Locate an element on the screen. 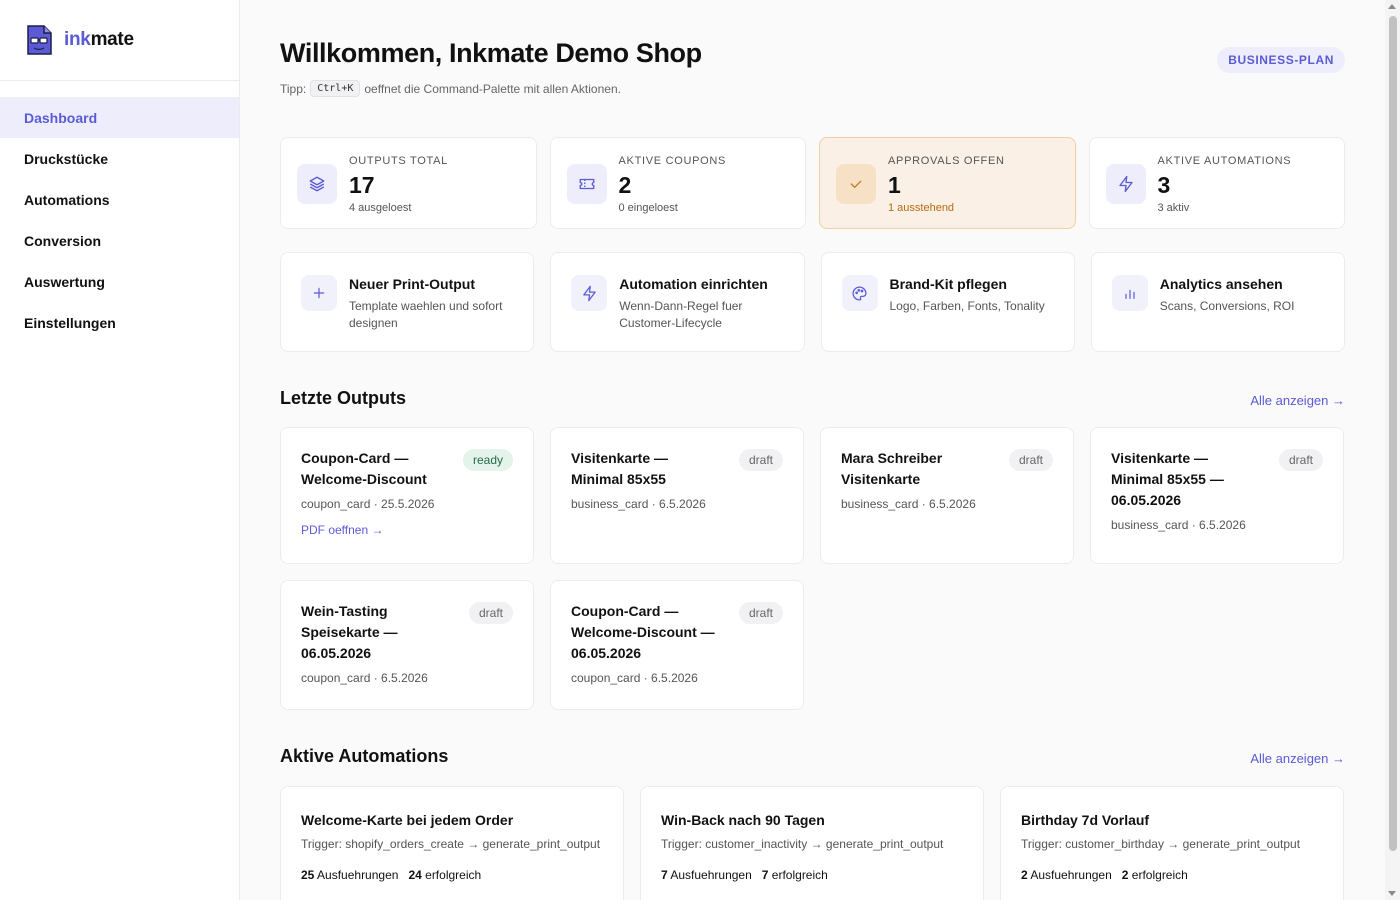 This screenshot has height=900, width=1400. automation-title: Welcome-Karte bei jedem Order is located at coordinates (407, 820).